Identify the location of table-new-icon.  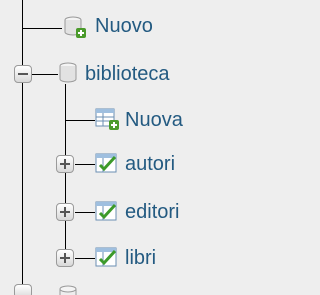
(108, 119).